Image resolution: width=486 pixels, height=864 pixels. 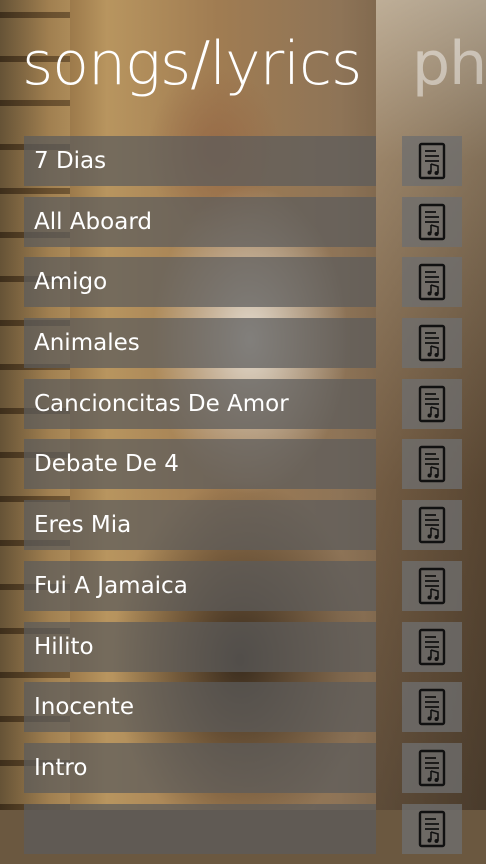 I want to click on list-item: All Aboard, so click(x=243, y=221).